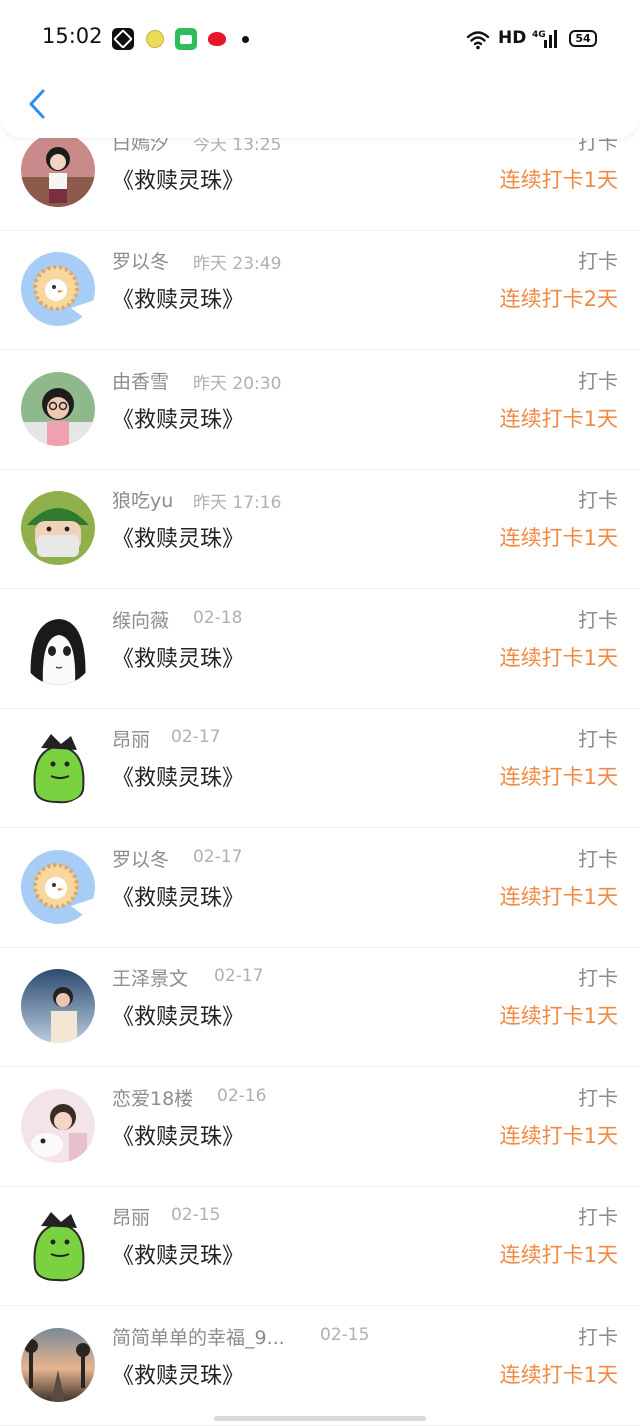 The image size is (640, 1426). I want to click on signal-icon: 4G, so click(544, 39).